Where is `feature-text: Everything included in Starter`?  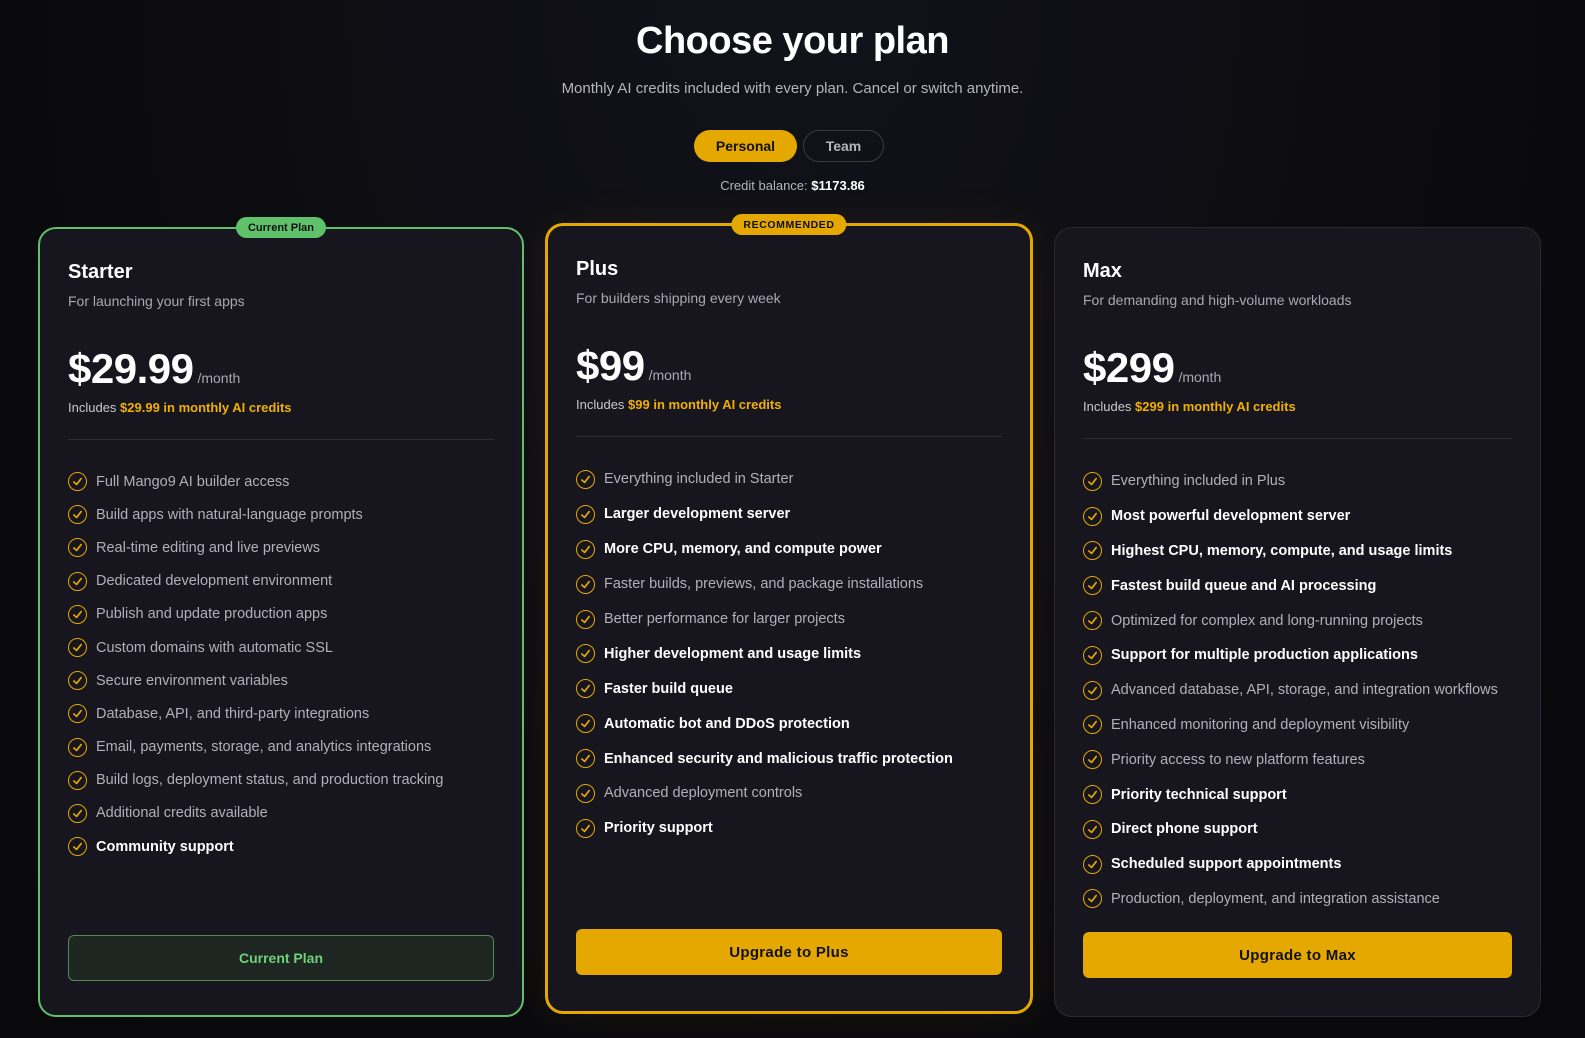
feature-text: Everything included in Starter is located at coordinates (699, 479).